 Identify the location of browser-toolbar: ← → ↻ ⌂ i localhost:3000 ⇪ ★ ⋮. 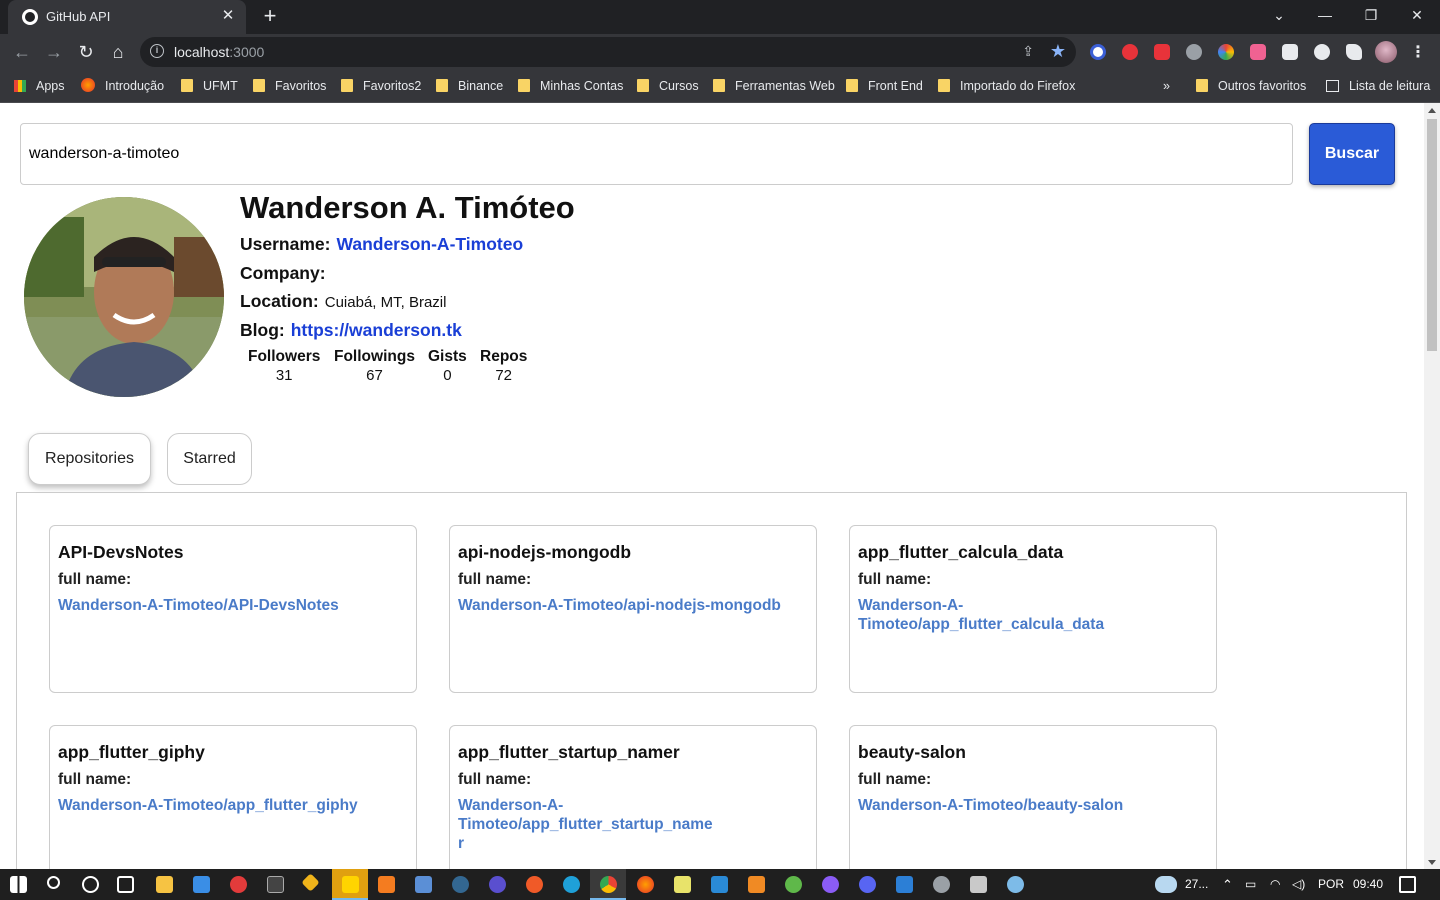
(720, 52).